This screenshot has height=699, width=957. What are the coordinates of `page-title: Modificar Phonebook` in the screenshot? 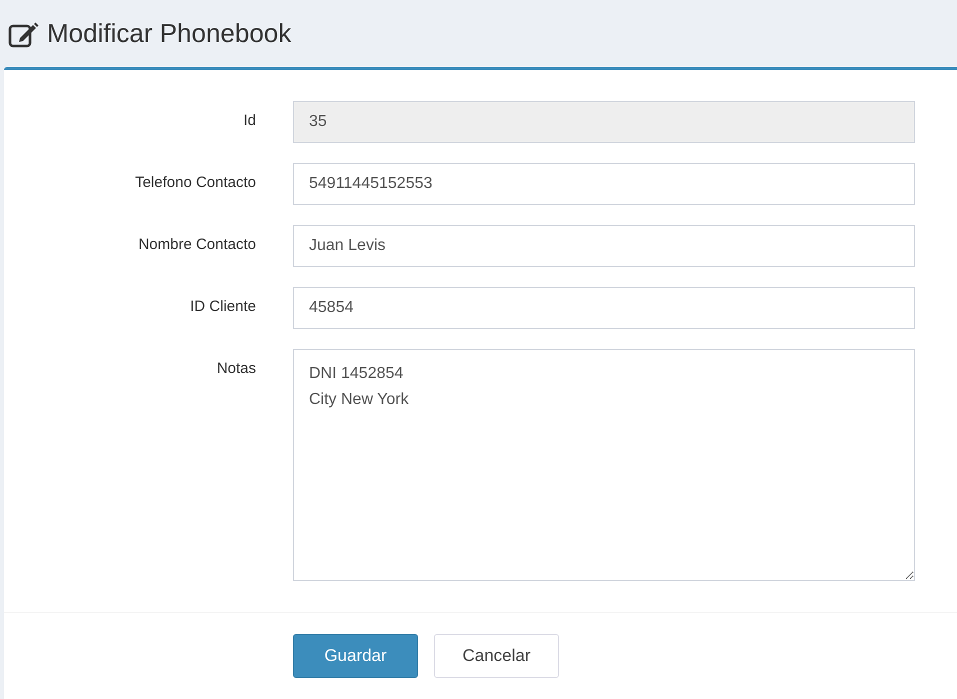 It's located at (169, 34).